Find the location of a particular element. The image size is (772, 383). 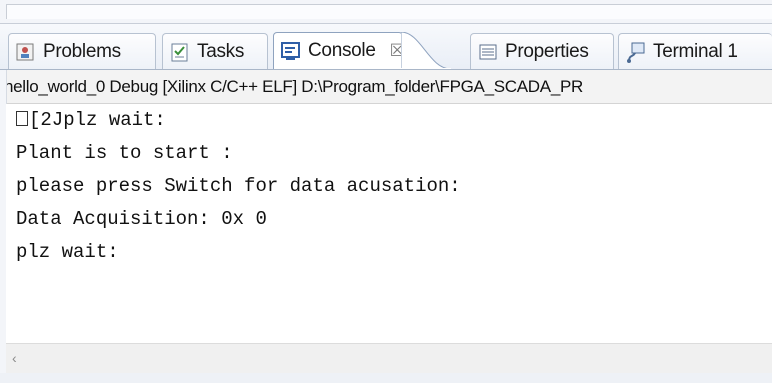

tab-label: Problems is located at coordinates (82, 51).